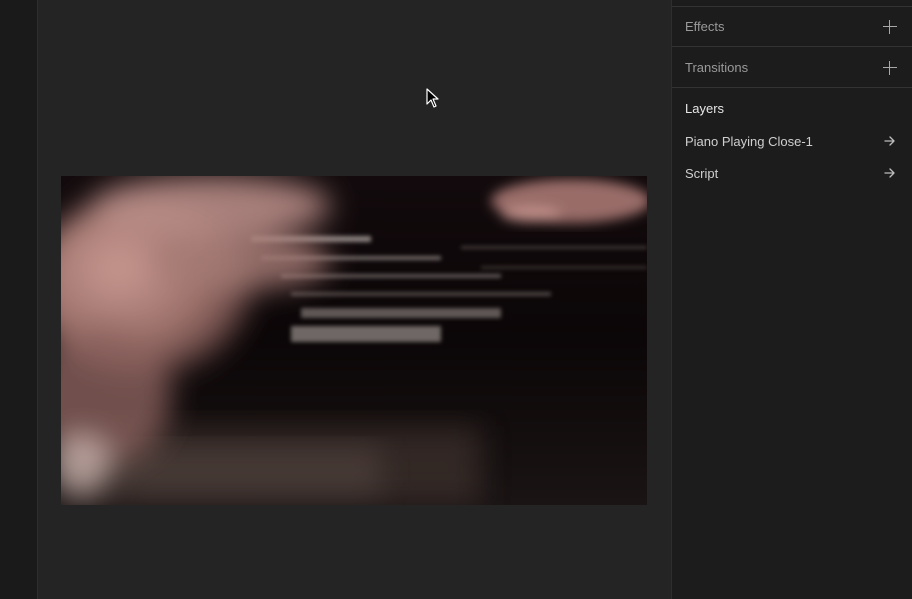 This screenshot has height=599, width=912. I want to click on transitions-section: Transitions, so click(792, 68).